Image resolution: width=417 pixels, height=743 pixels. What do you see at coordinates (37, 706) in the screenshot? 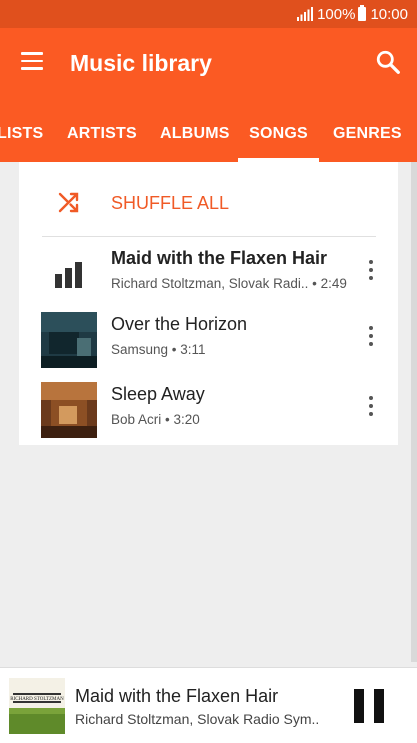
I see `now-playing-album-art: RICHARD STOLTZMAN` at bounding box center [37, 706].